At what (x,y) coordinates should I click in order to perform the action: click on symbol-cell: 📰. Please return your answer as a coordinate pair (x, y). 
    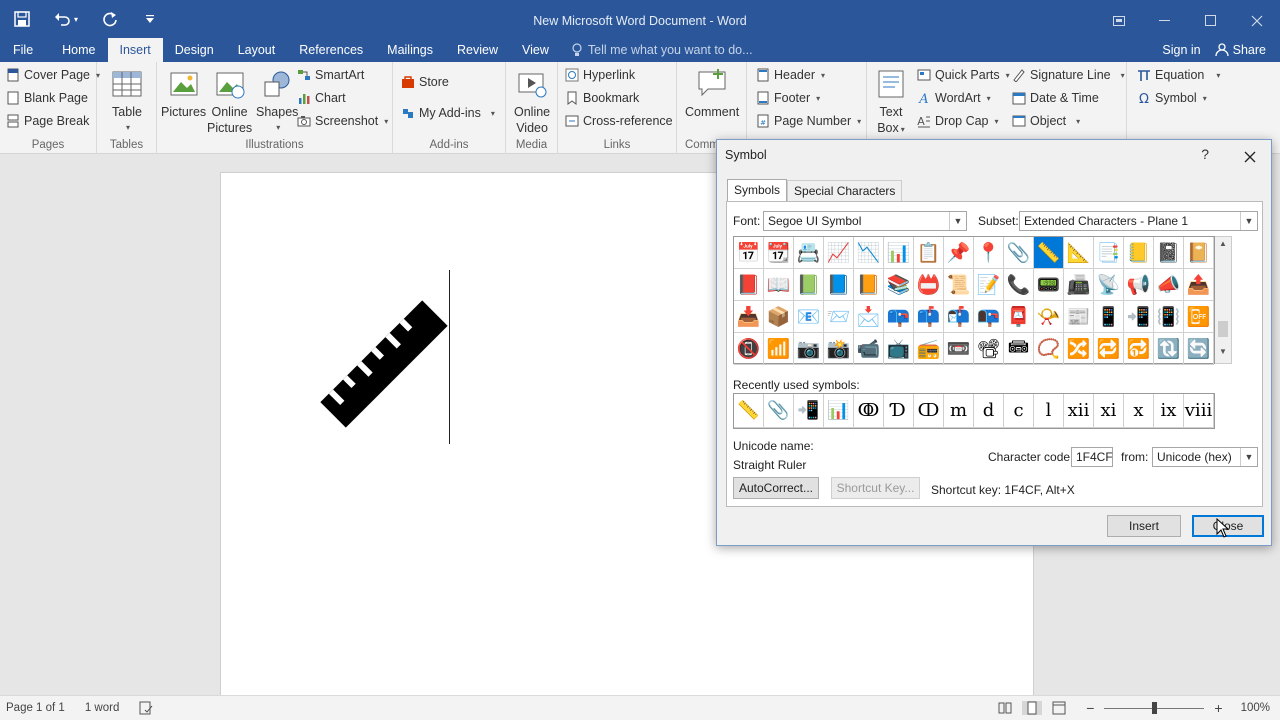
    Looking at the image, I should click on (1079, 317).